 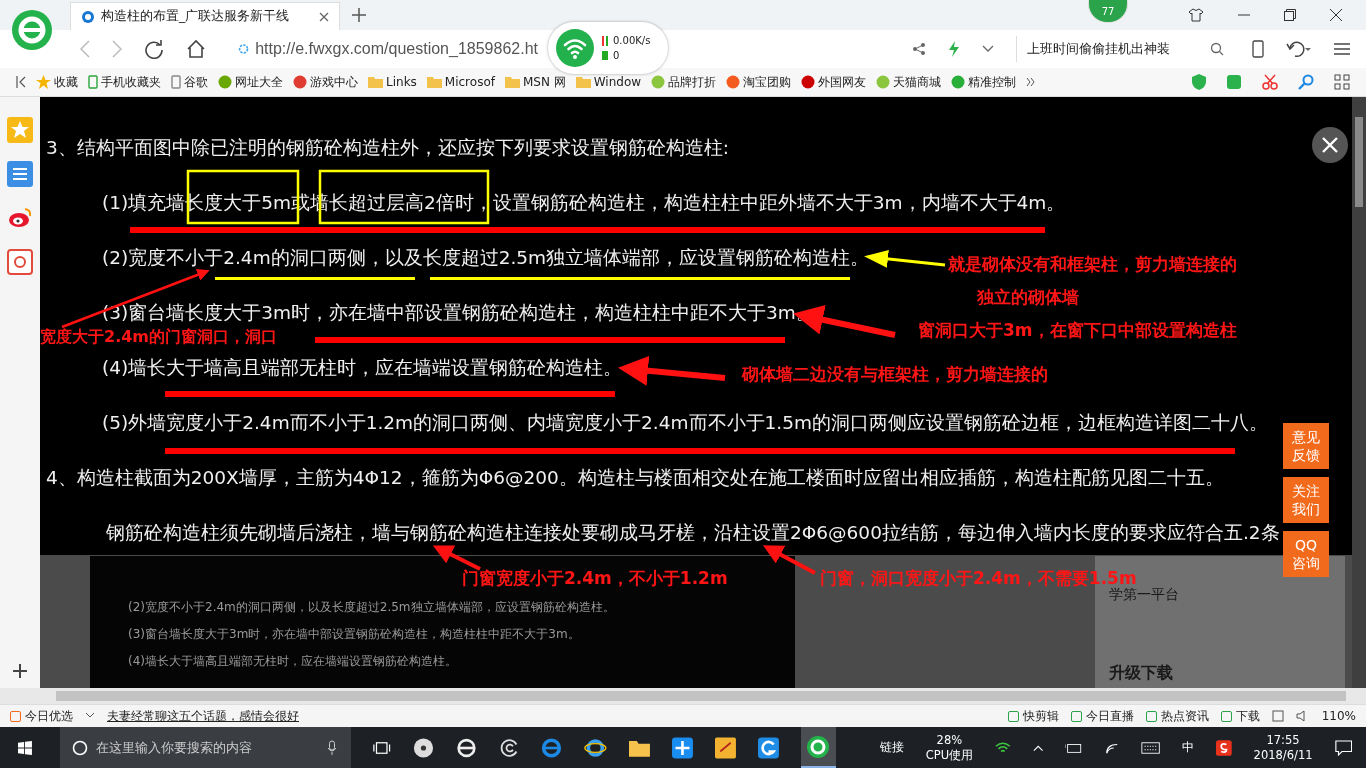 What do you see at coordinates (683, 696) in the screenshot?
I see `horizontal-scrollbar` at bounding box center [683, 696].